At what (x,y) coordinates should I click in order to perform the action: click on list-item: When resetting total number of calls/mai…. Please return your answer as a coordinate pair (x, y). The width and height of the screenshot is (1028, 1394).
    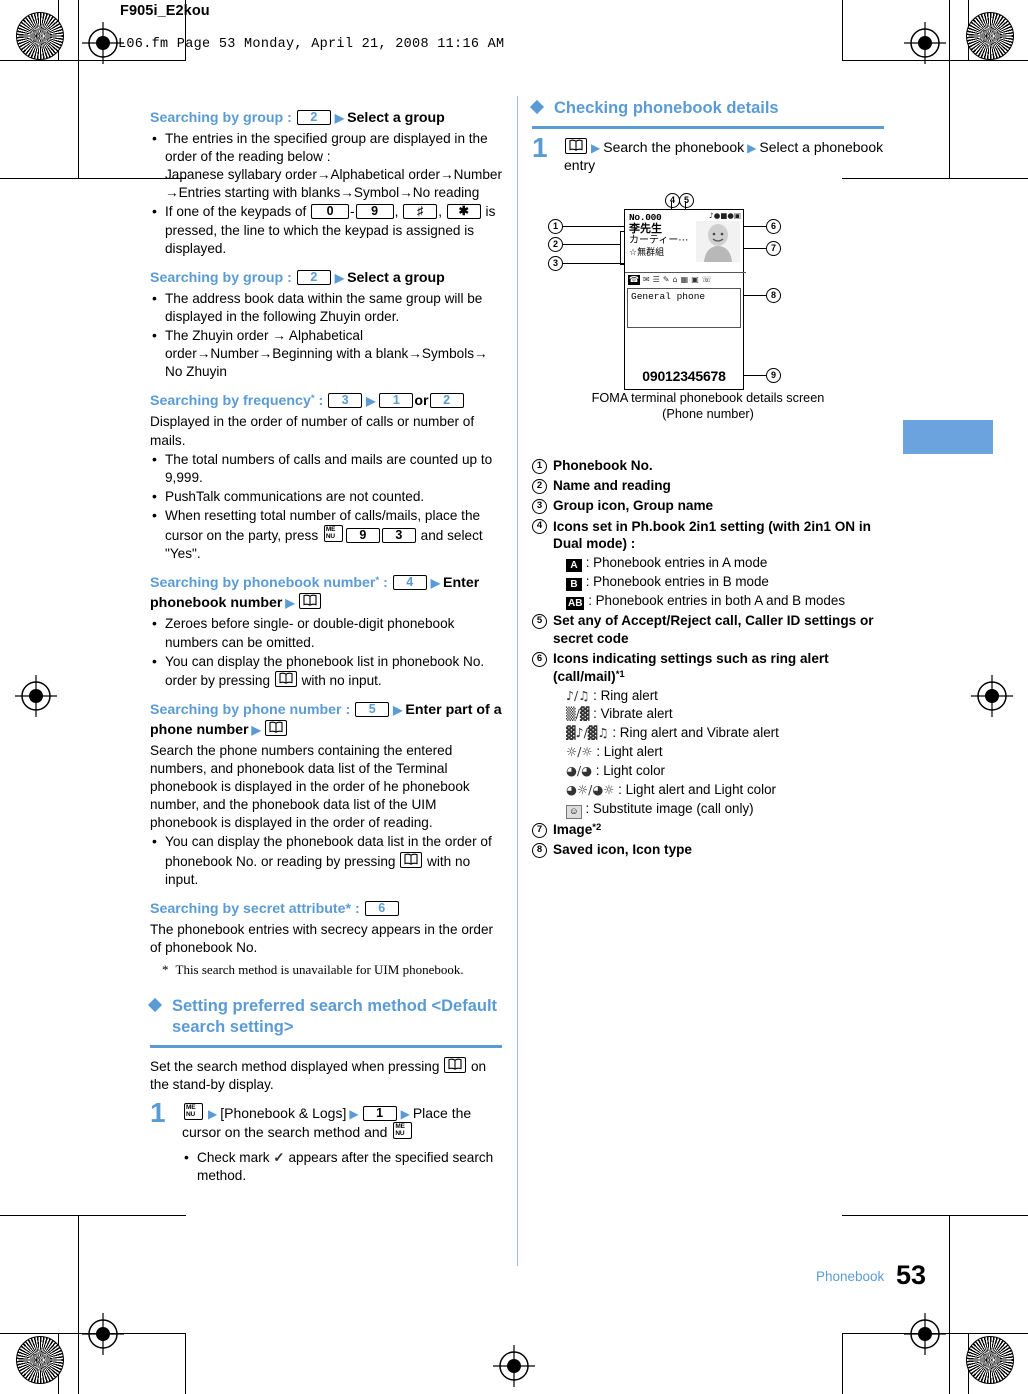
    Looking at the image, I should click on (326, 534).